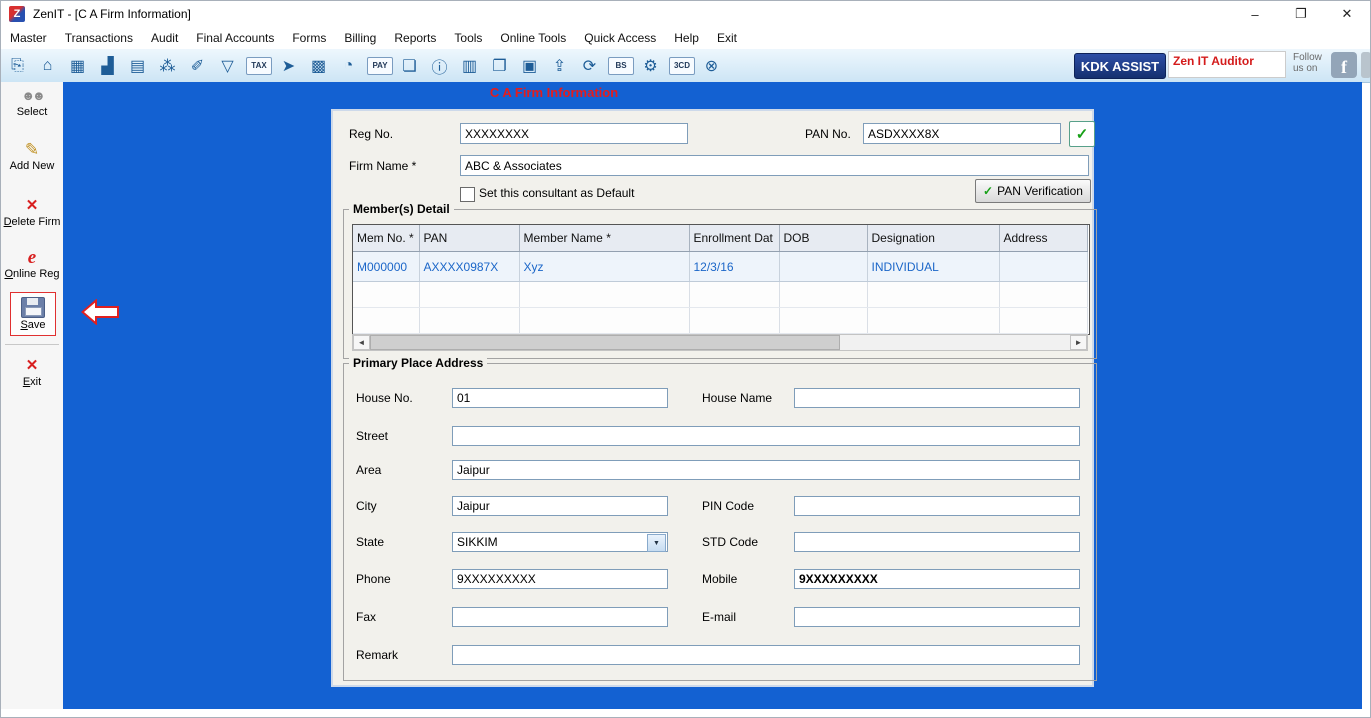  I want to click on query-icon: ✐, so click(197, 66).